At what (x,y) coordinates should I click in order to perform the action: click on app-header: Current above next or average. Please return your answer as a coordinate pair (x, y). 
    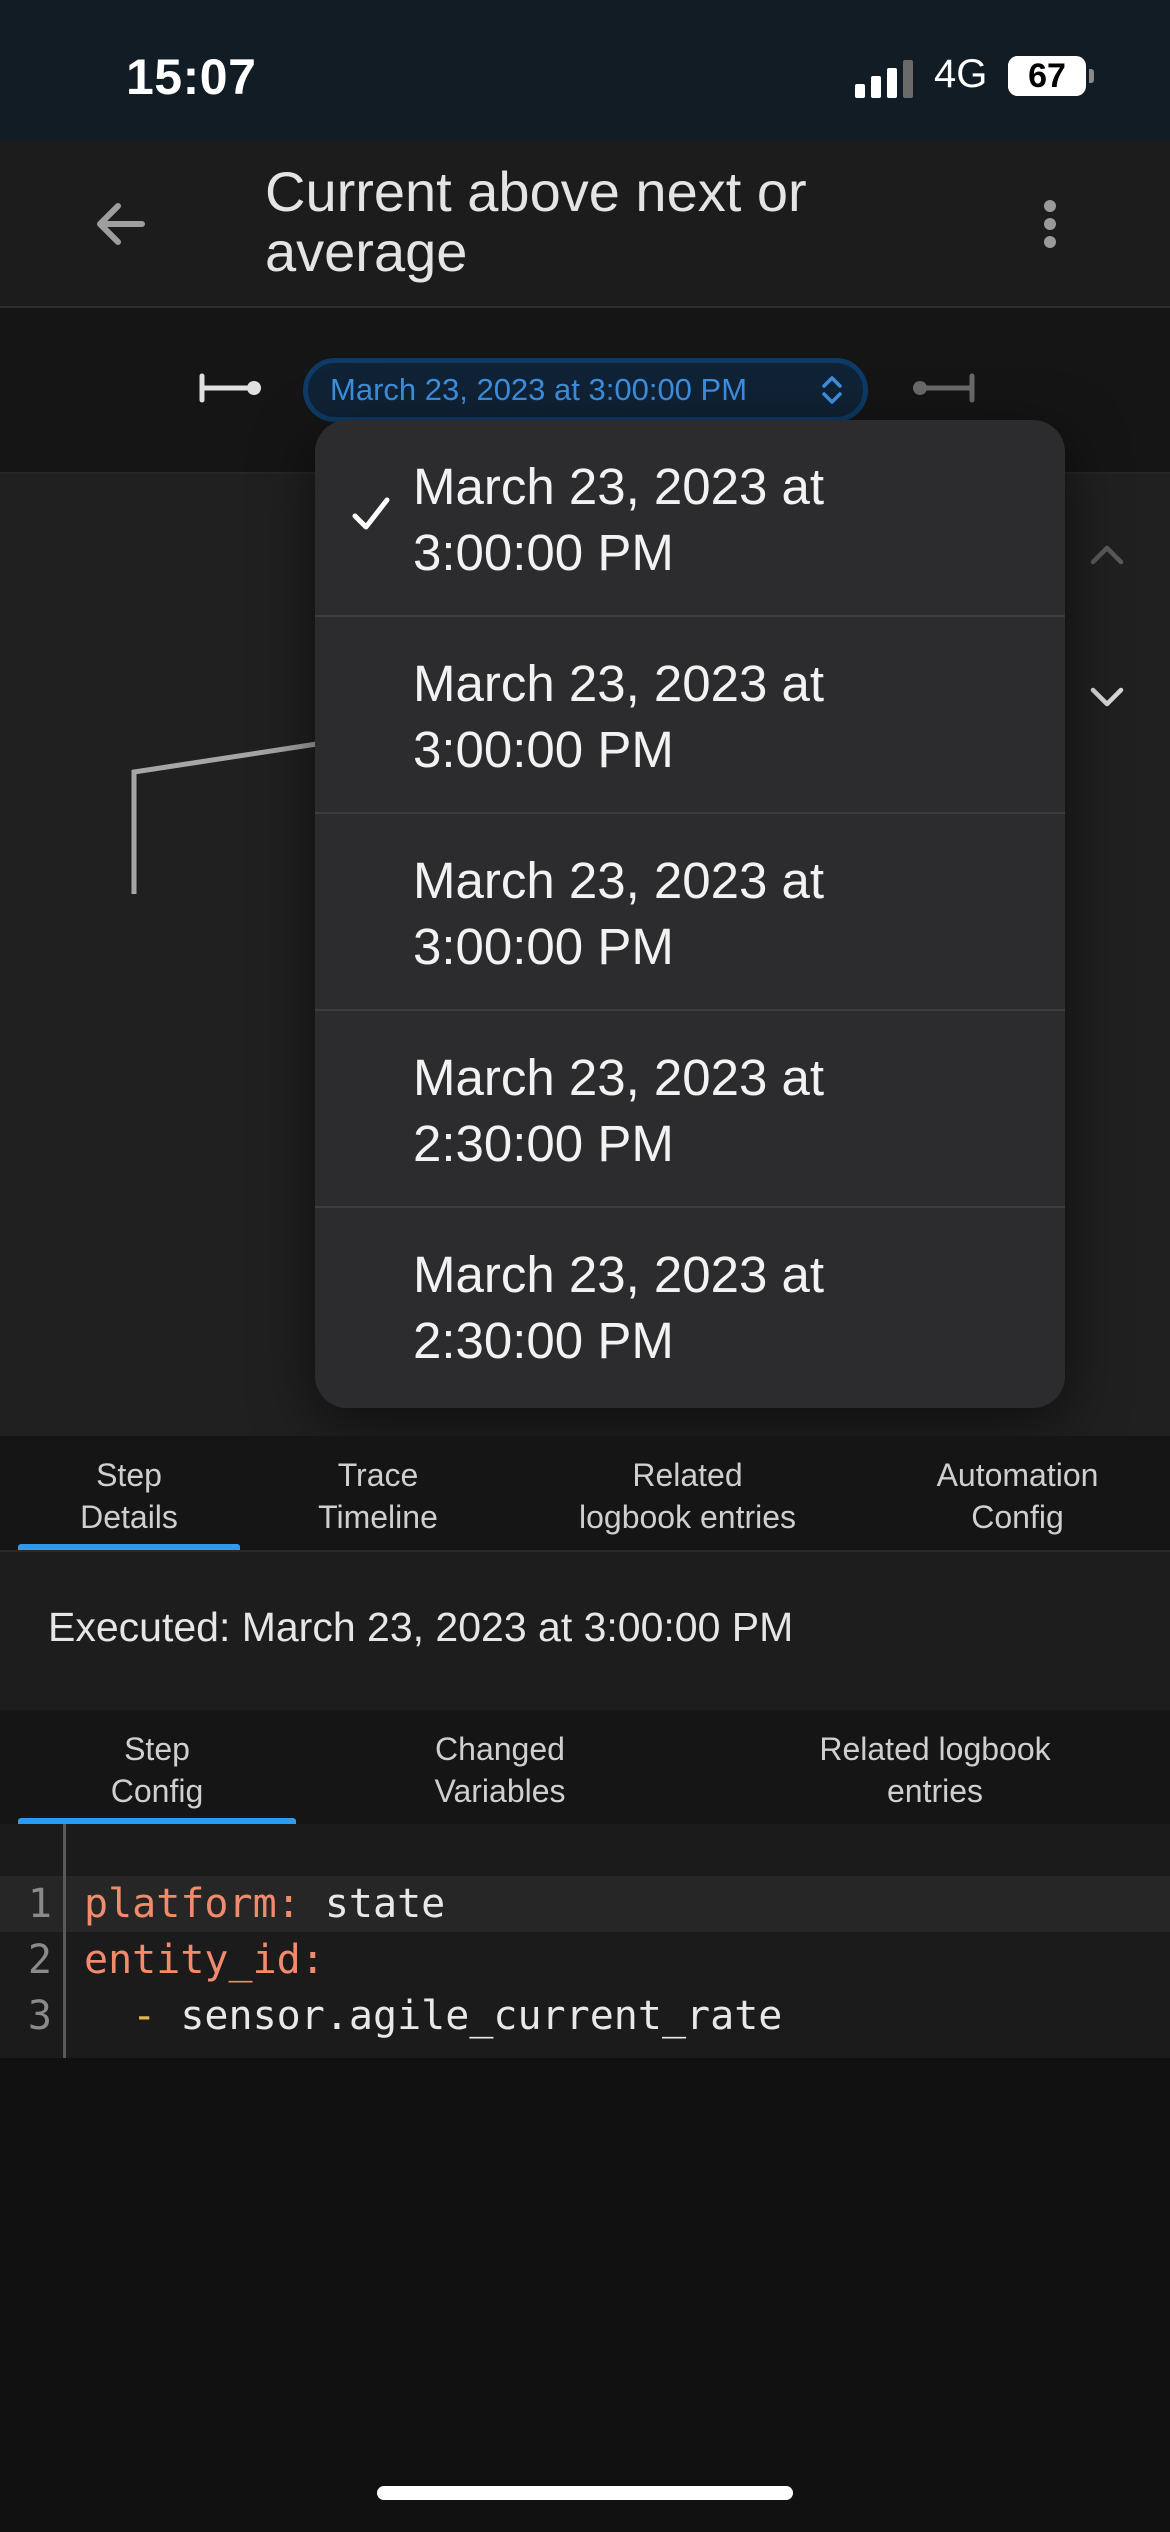
    Looking at the image, I should click on (585, 224).